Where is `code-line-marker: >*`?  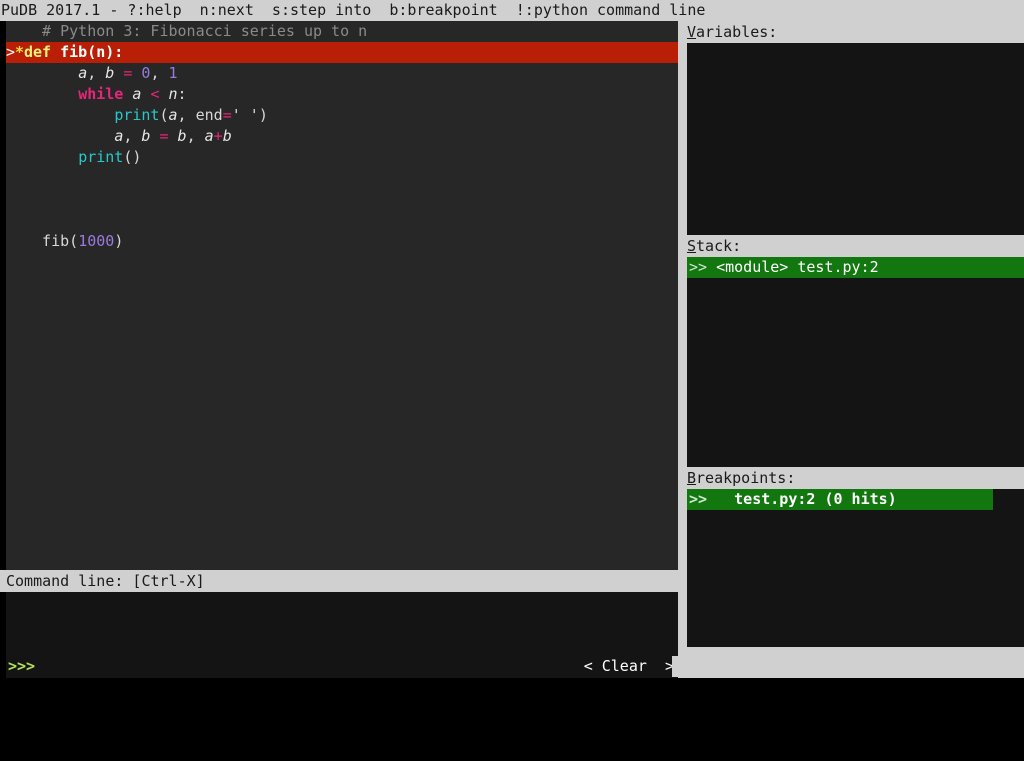 code-line-marker: >* is located at coordinates (15, 52).